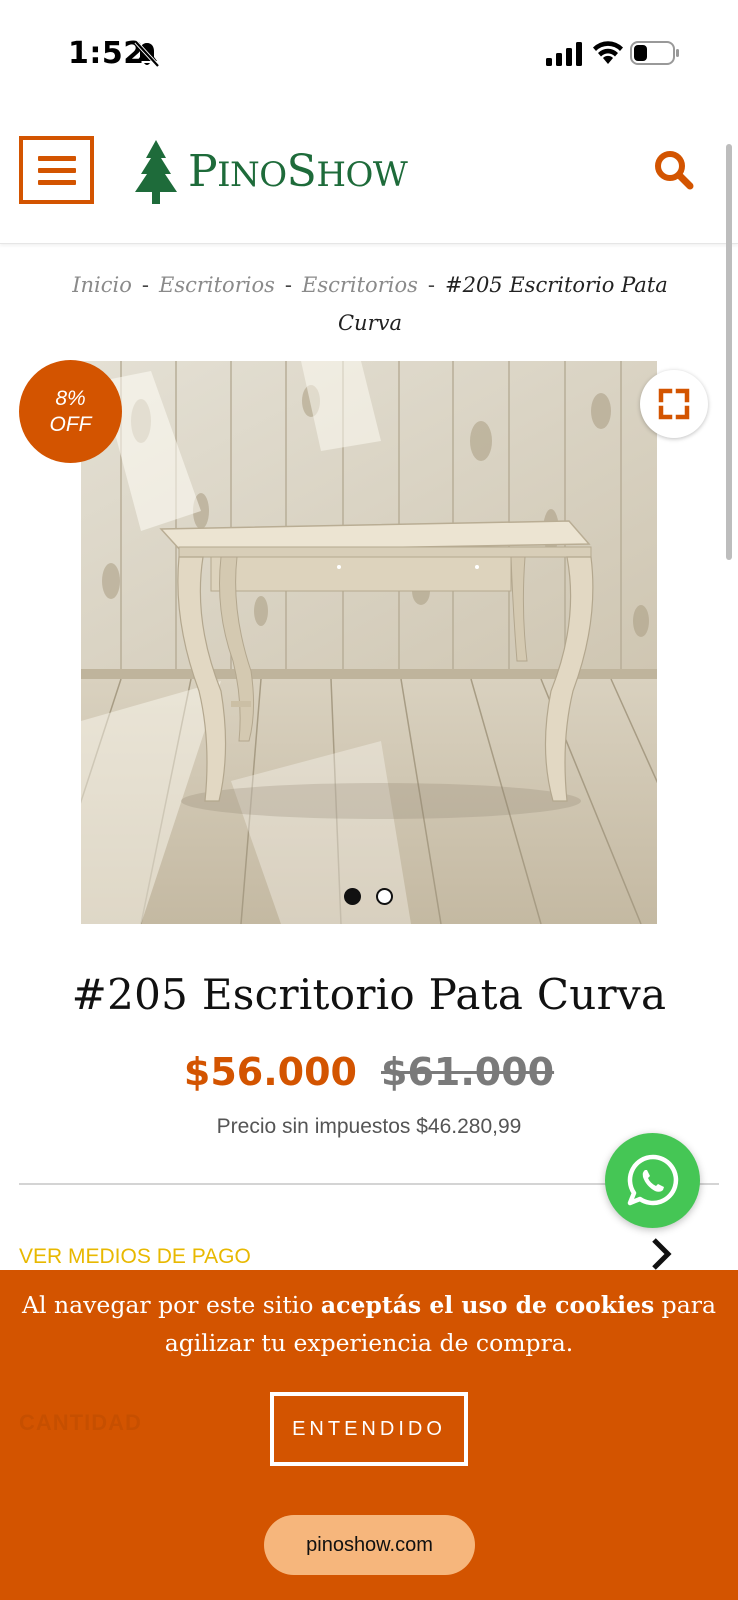 The image size is (738, 1600). I want to click on pinoshow-logo: PINOSHOW, so click(292, 172).